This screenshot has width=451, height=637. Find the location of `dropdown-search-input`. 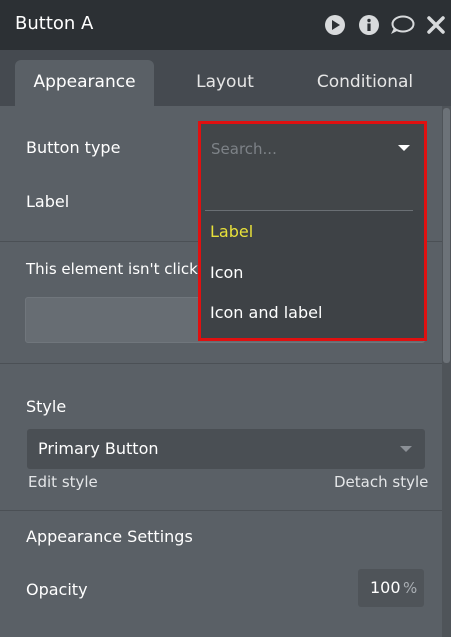

dropdown-search-input is located at coordinates (296, 149).